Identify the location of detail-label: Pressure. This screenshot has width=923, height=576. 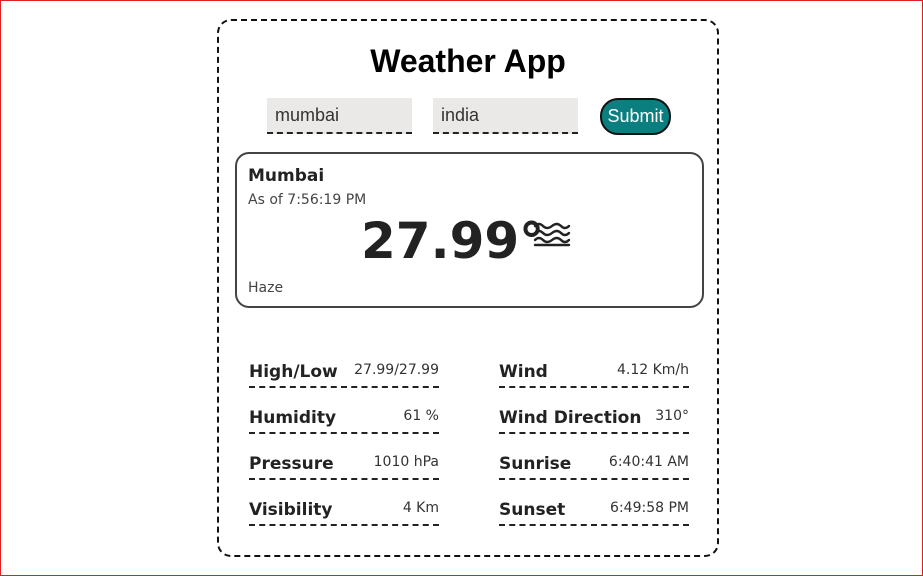
(291, 464).